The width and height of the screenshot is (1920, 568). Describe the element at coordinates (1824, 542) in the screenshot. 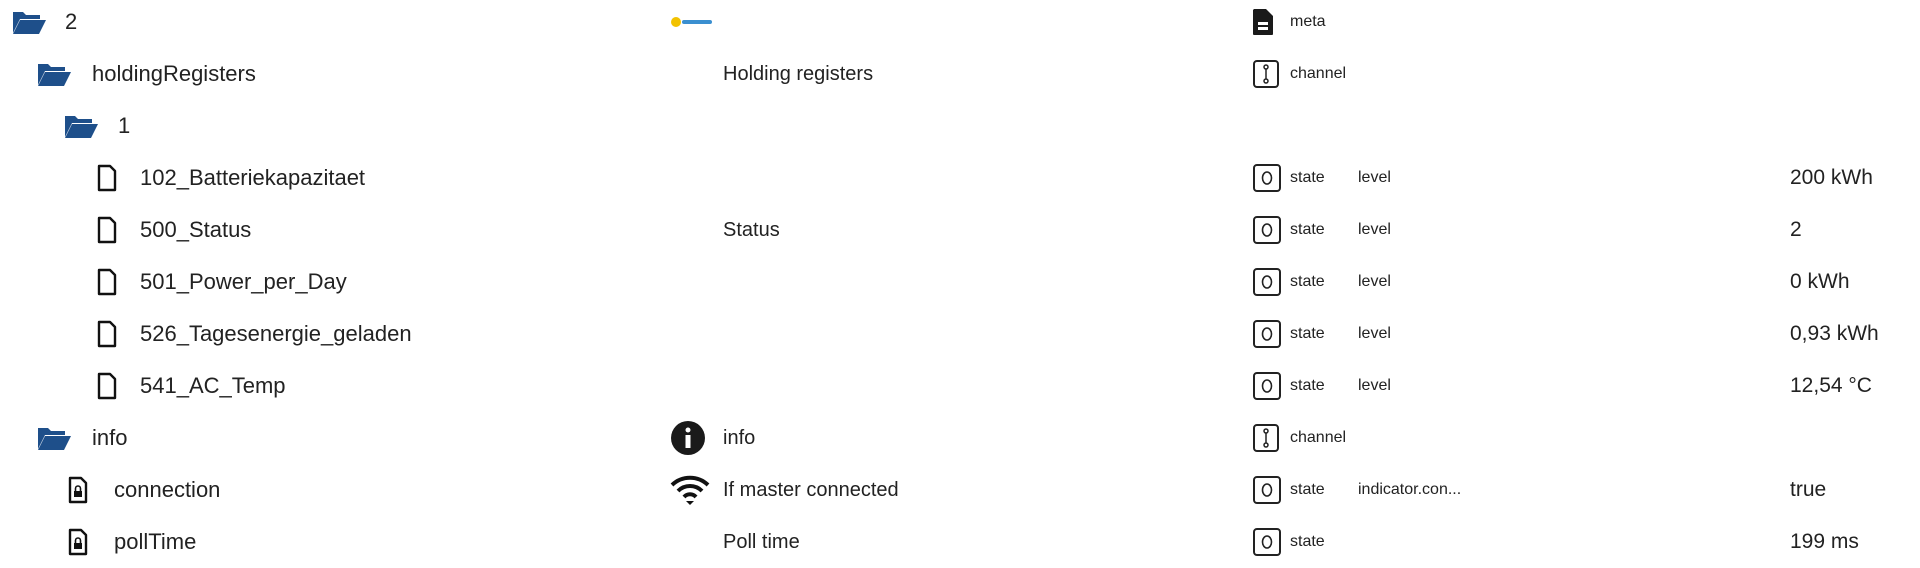

I see `object-value: 199 ms` at that location.